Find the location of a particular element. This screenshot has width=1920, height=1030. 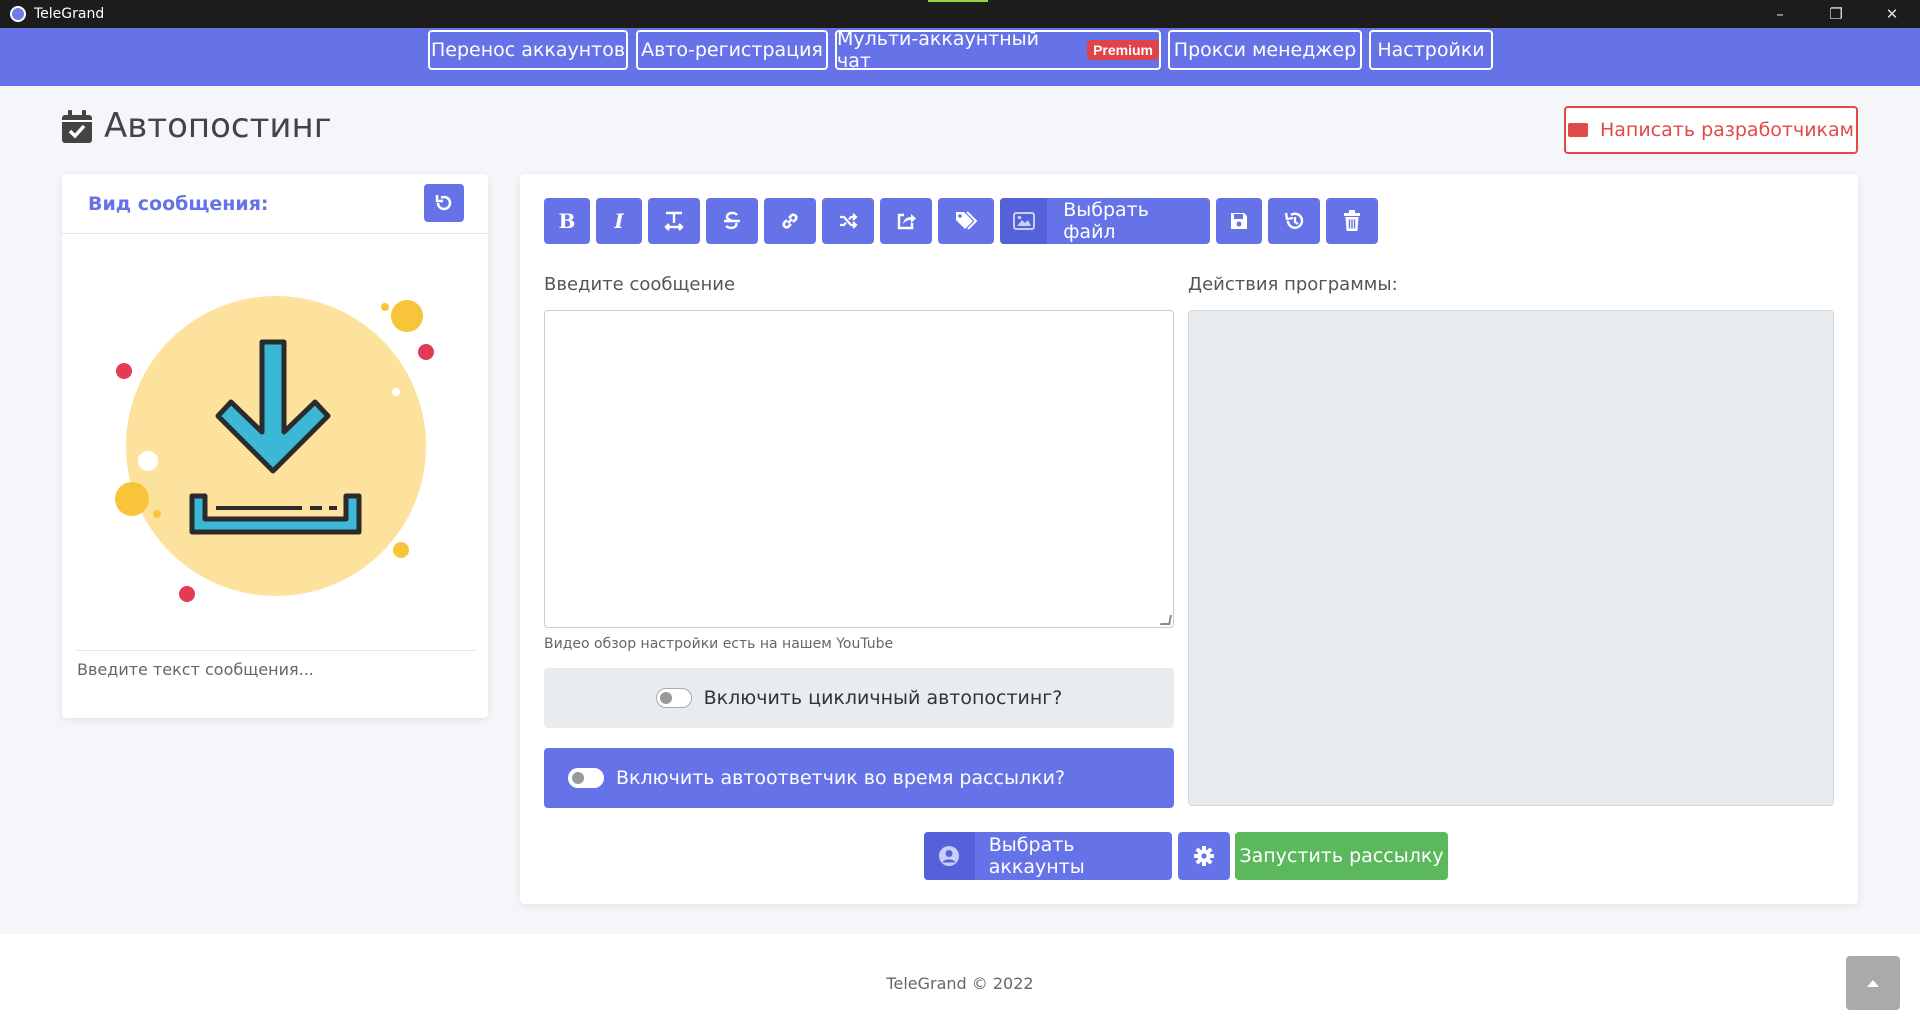

scroll-to-top-button is located at coordinates (1873, 983).